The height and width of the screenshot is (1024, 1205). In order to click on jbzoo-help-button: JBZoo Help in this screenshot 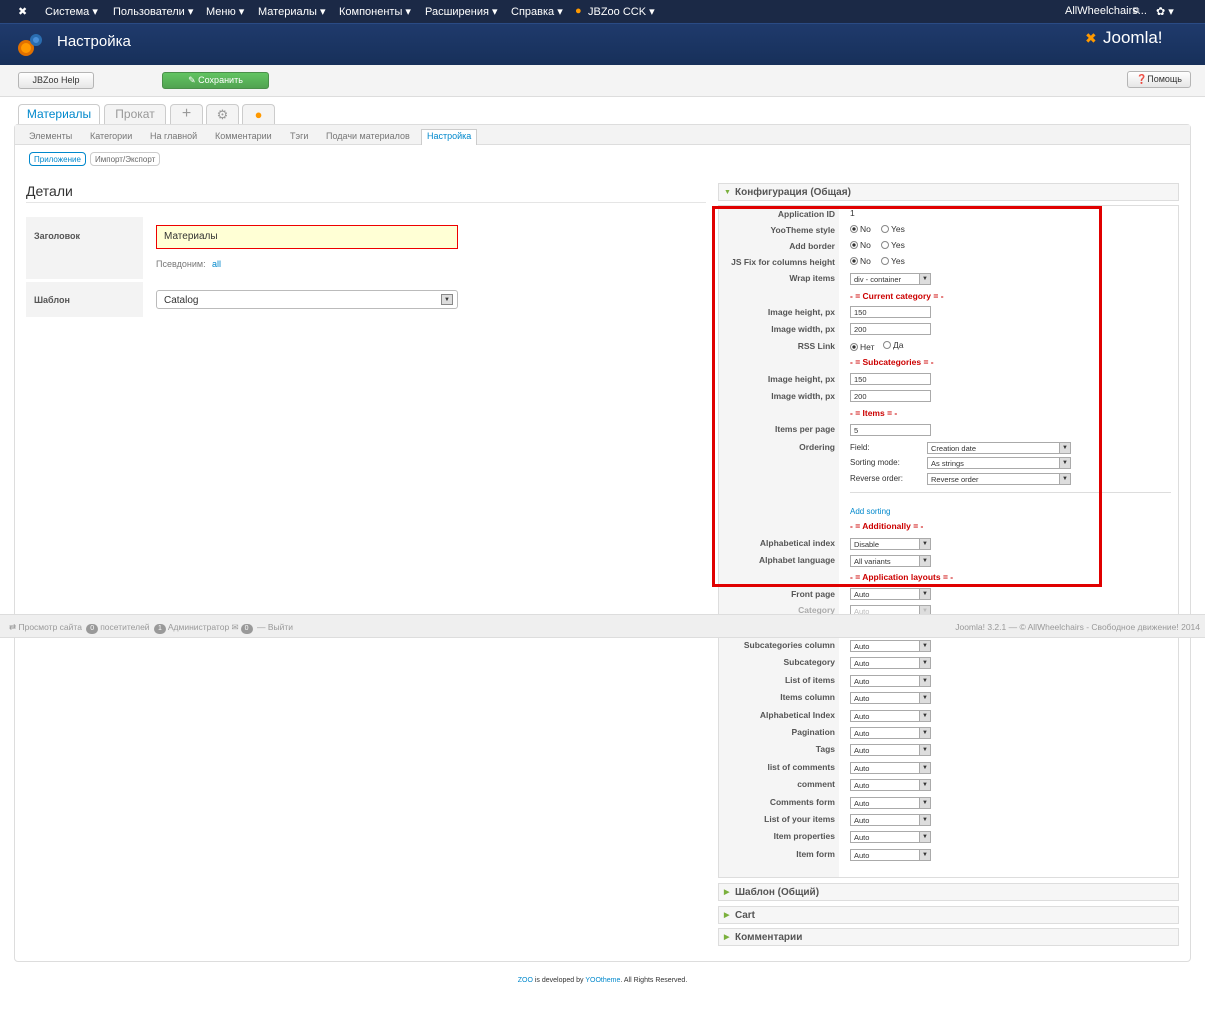, I will do `click(56, 80)`.